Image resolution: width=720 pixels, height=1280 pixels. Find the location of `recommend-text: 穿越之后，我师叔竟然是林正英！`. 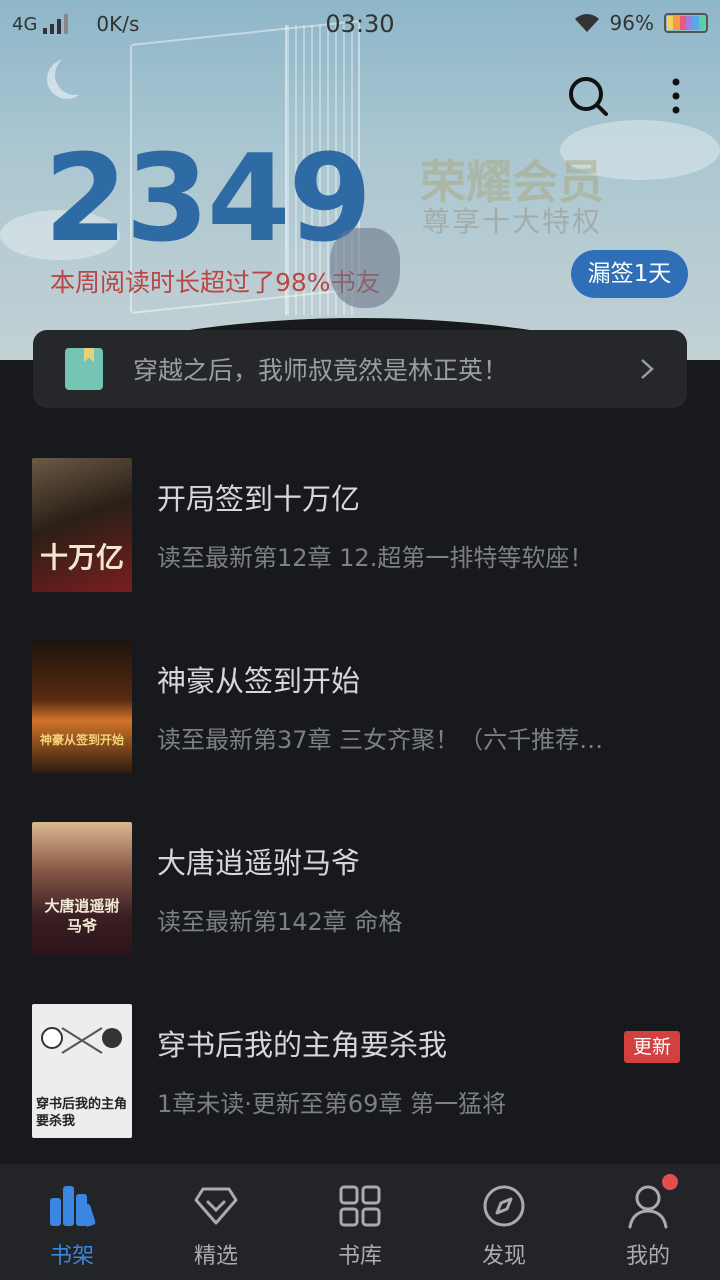

recommend-text: 穿越之后，我师叔竟然是林正英！ is located at coordinates (321, 370).